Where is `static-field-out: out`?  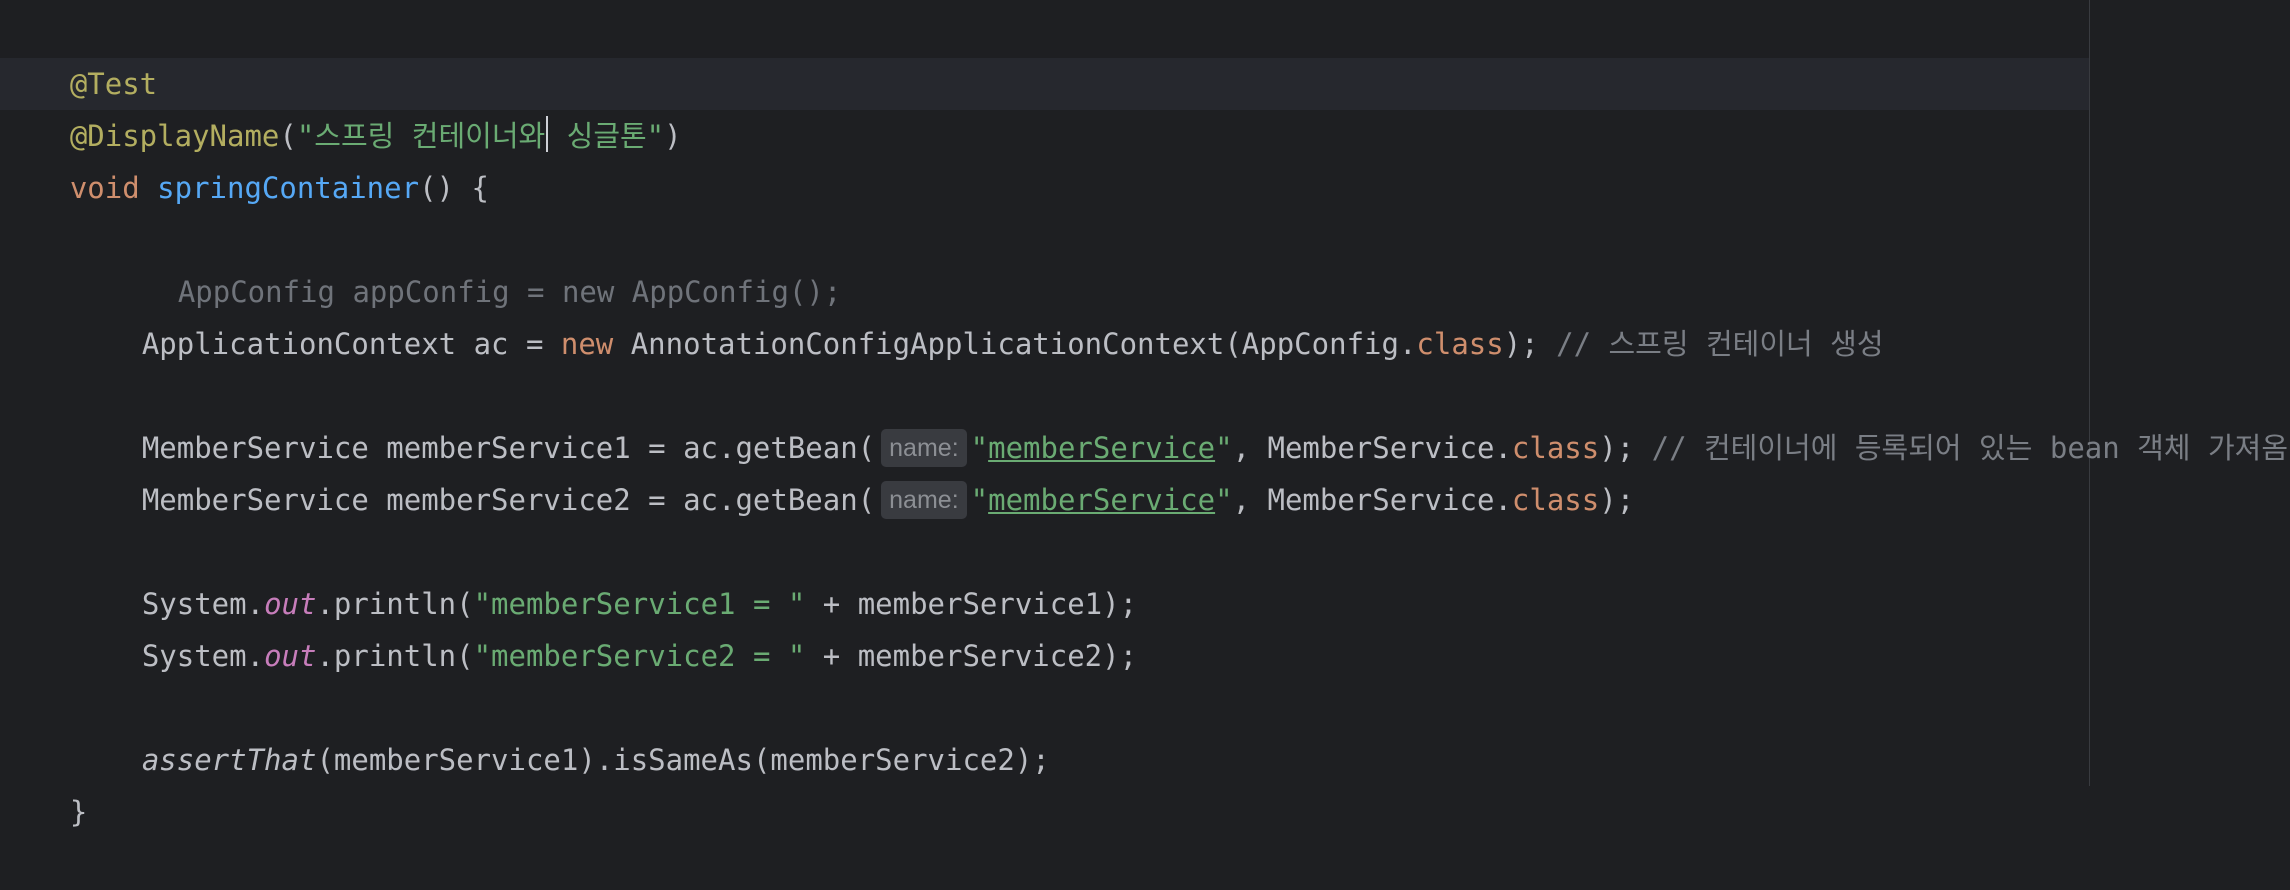
static-field-out: out is located at coordinates (290, 656).